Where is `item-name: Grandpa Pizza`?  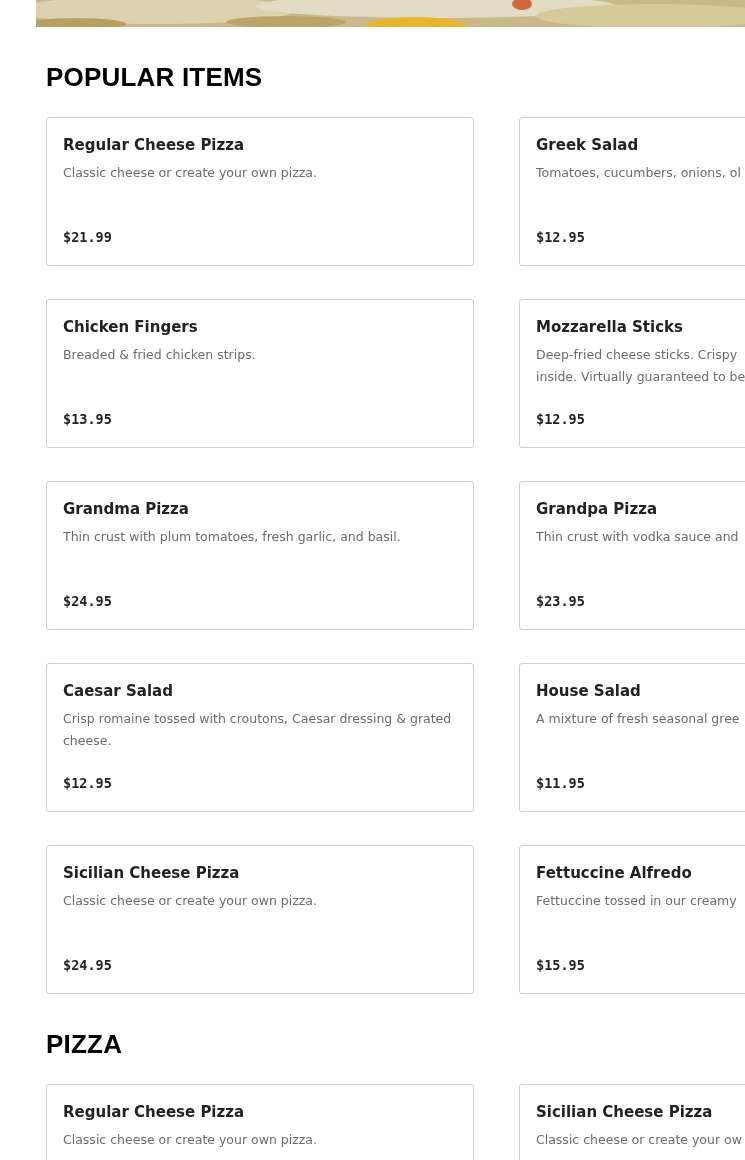
item-name: Grandpa Pizza is located at coordinates (597, 509).